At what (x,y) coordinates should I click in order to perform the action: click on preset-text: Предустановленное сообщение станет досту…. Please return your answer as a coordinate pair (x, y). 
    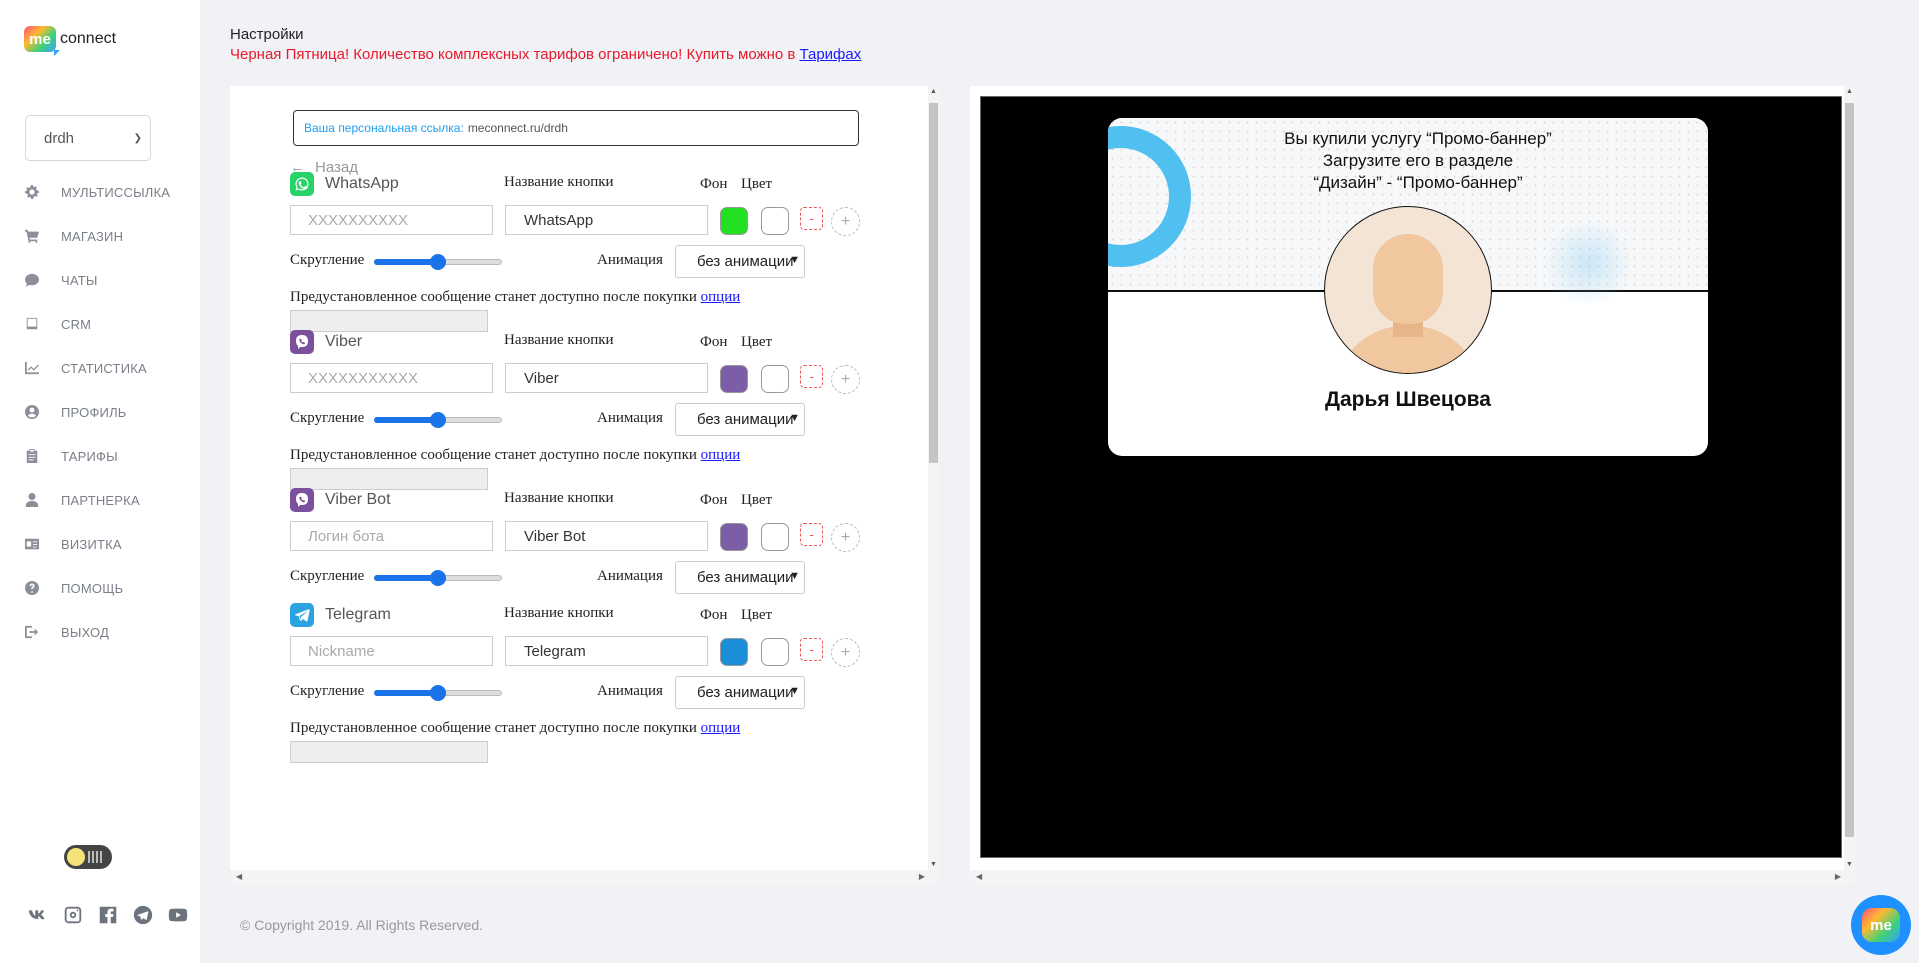
    Looking at the image, I should click on (495, 455).